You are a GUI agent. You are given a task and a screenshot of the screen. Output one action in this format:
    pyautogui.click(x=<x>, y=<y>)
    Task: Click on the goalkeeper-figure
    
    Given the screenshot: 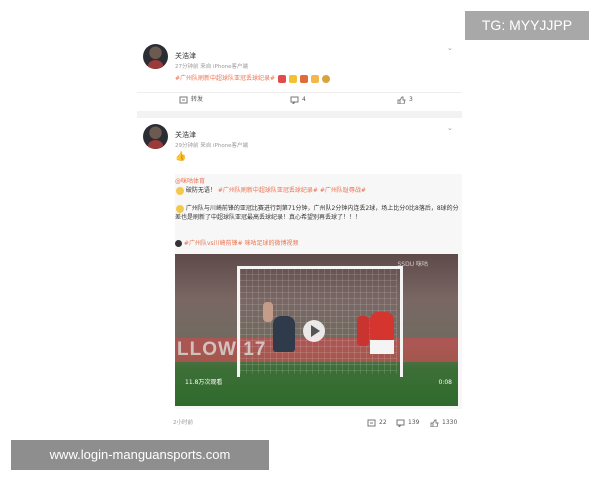 What is the action you would take?
    pyautogui.click(x=268, y=312)
    